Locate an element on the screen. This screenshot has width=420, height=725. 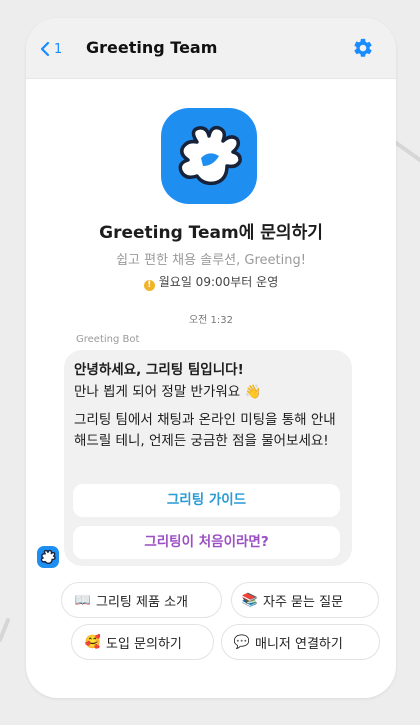
chip-label: 자주 묻는 질문 is located at coordinates (303, 602).